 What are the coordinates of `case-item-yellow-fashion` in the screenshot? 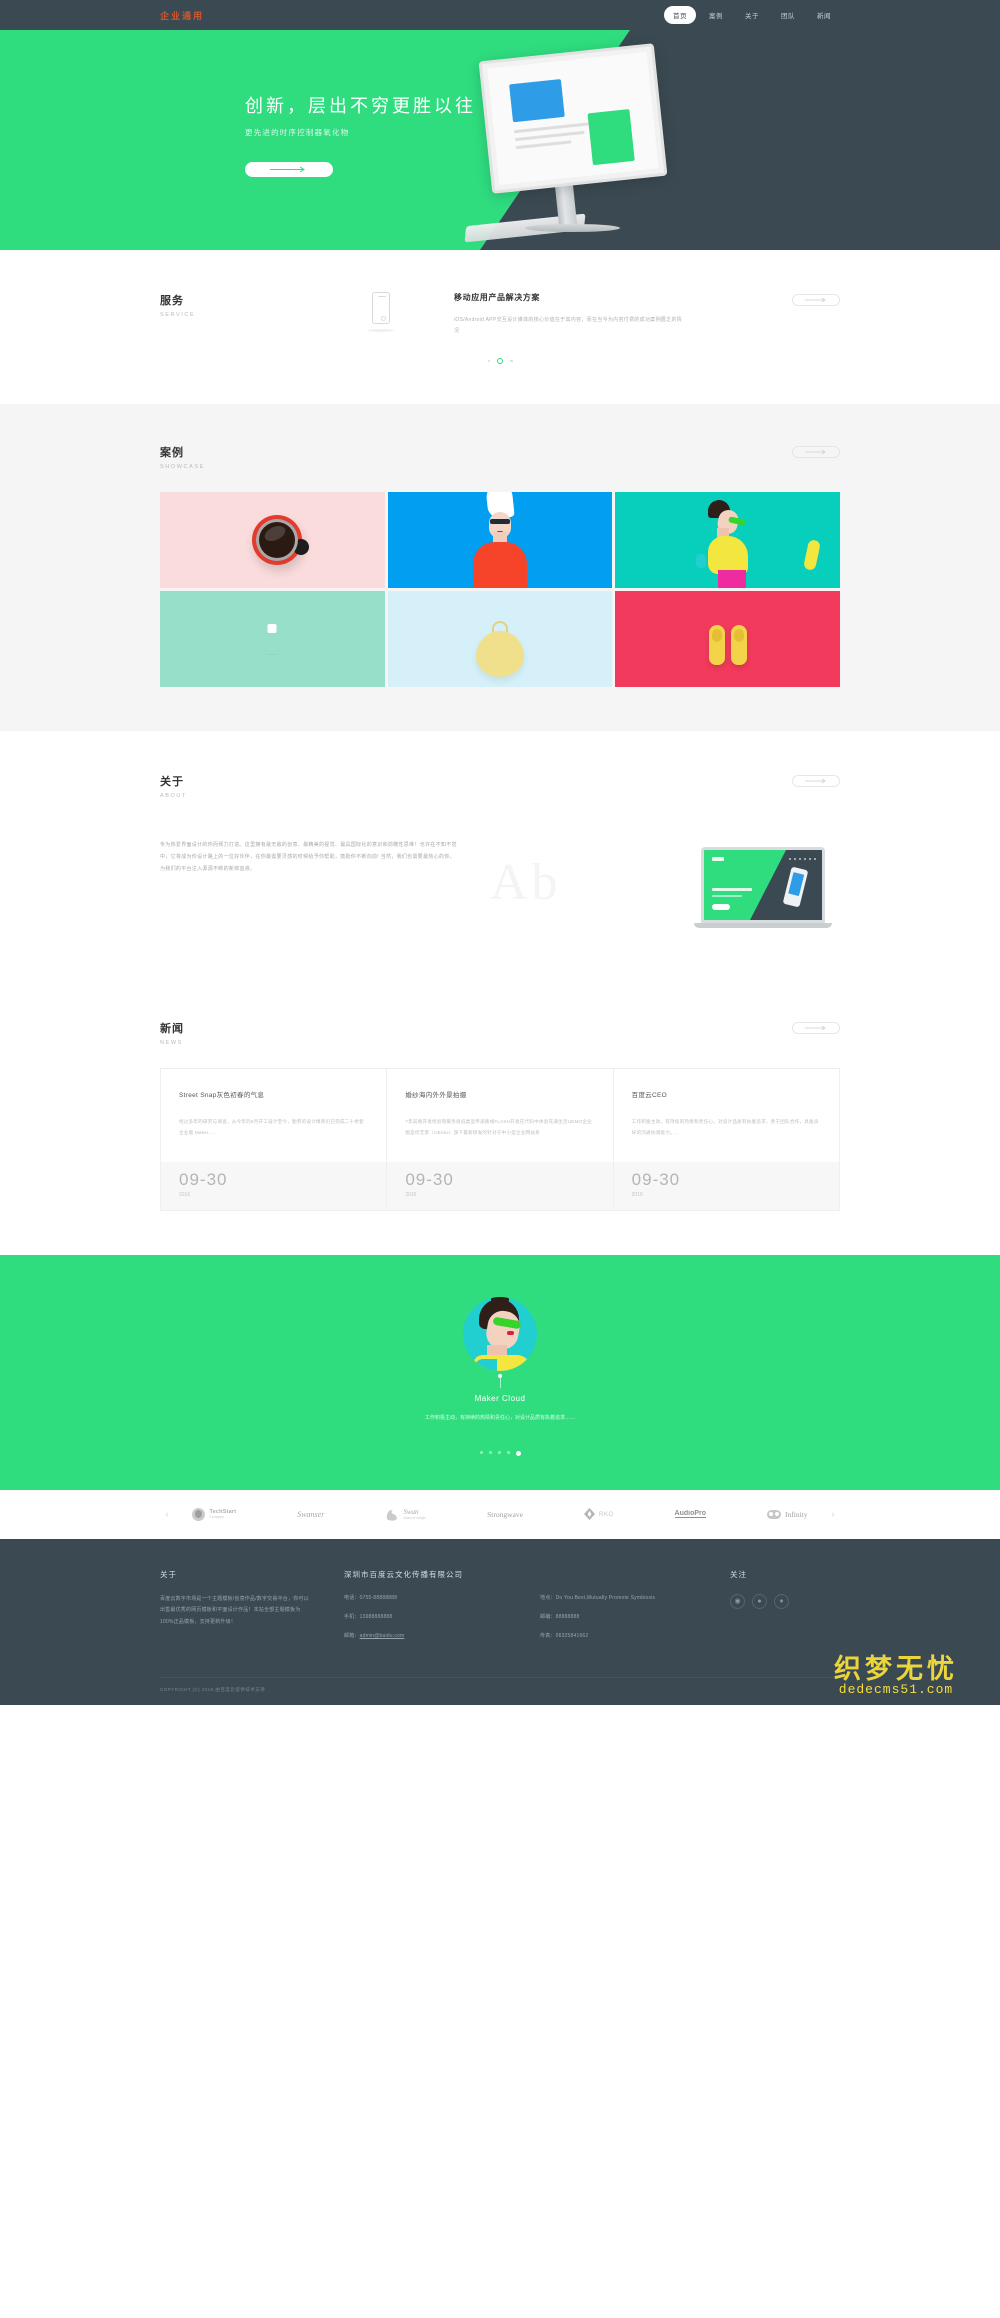 It's located at (727, 540).